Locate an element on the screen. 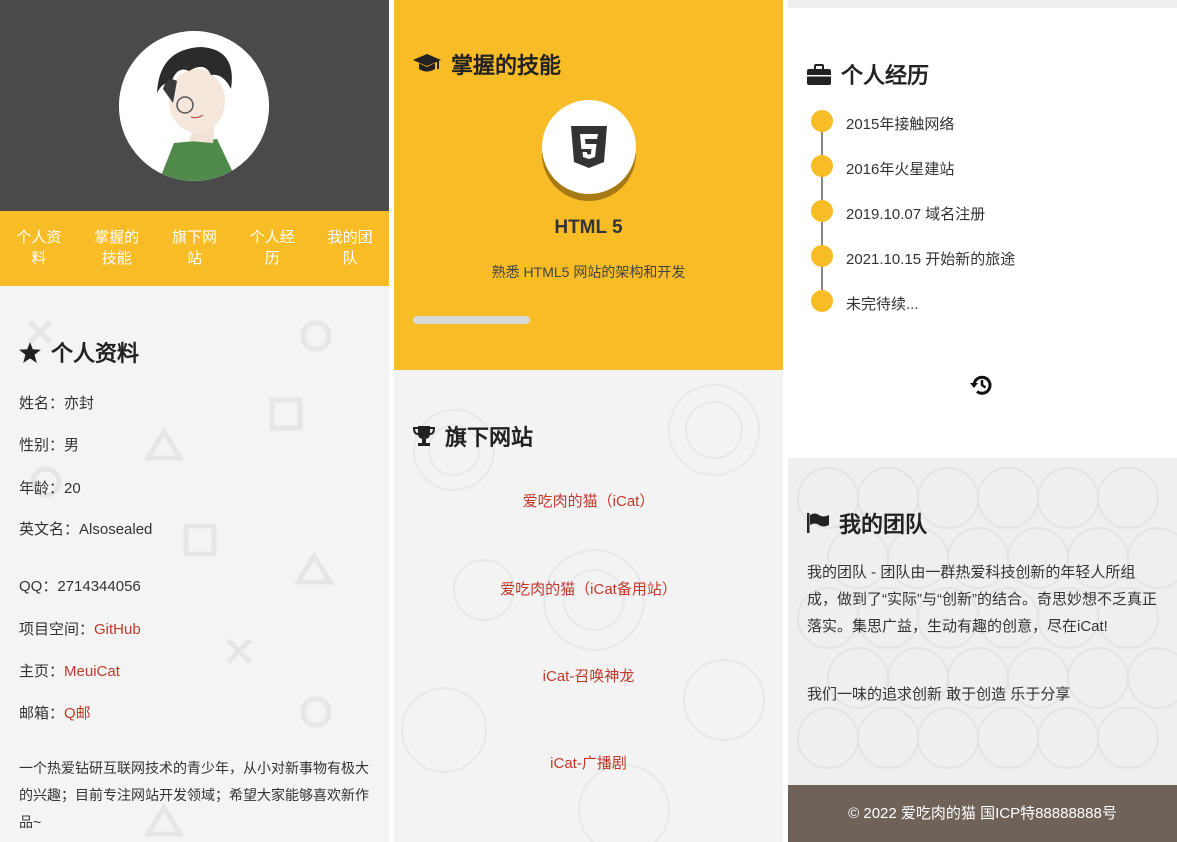 This screenshot has width=1177, height=842. nav-item-sites: 旗下网站 is located at coordinates (195, 248).